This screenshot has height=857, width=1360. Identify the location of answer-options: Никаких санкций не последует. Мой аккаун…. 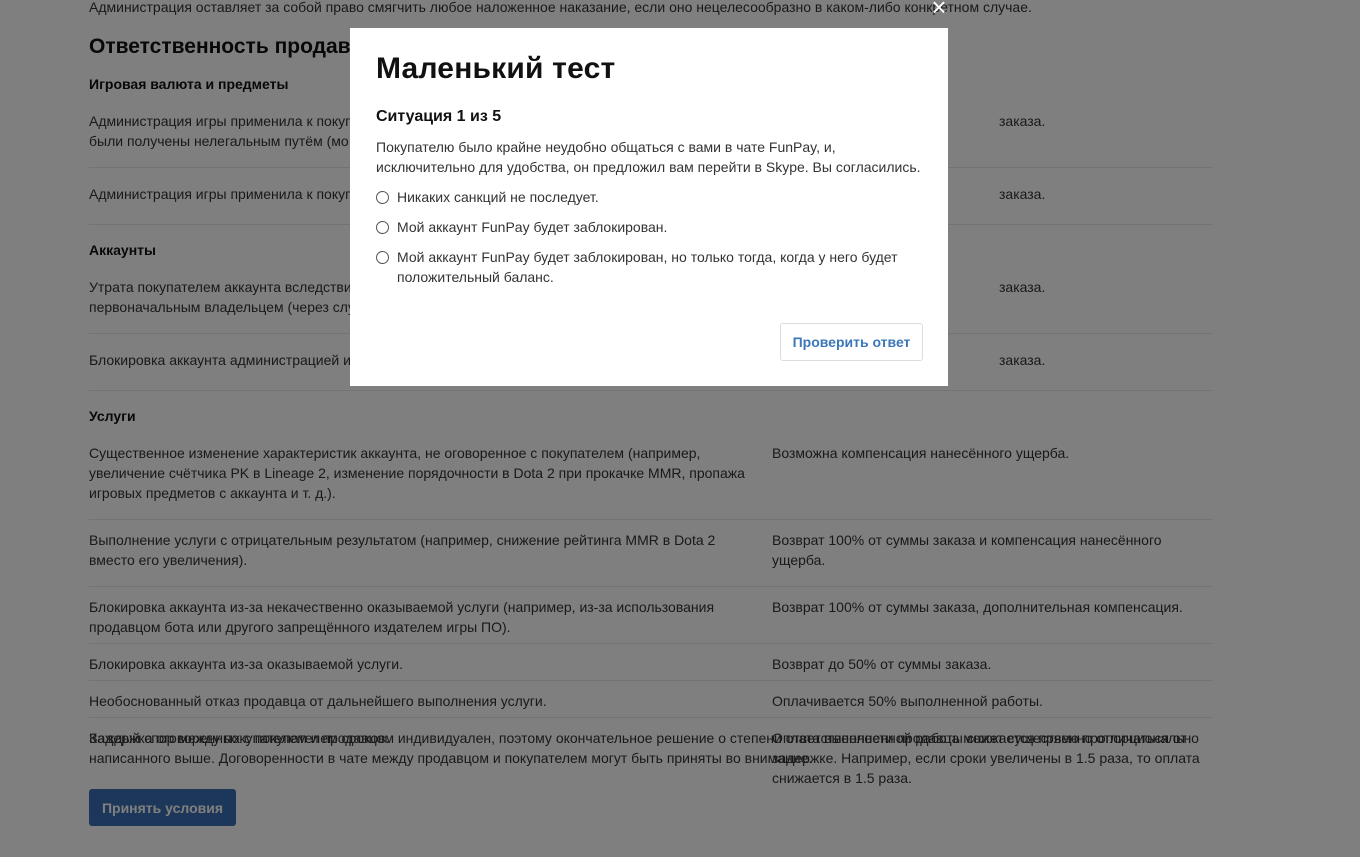
(651, 242).